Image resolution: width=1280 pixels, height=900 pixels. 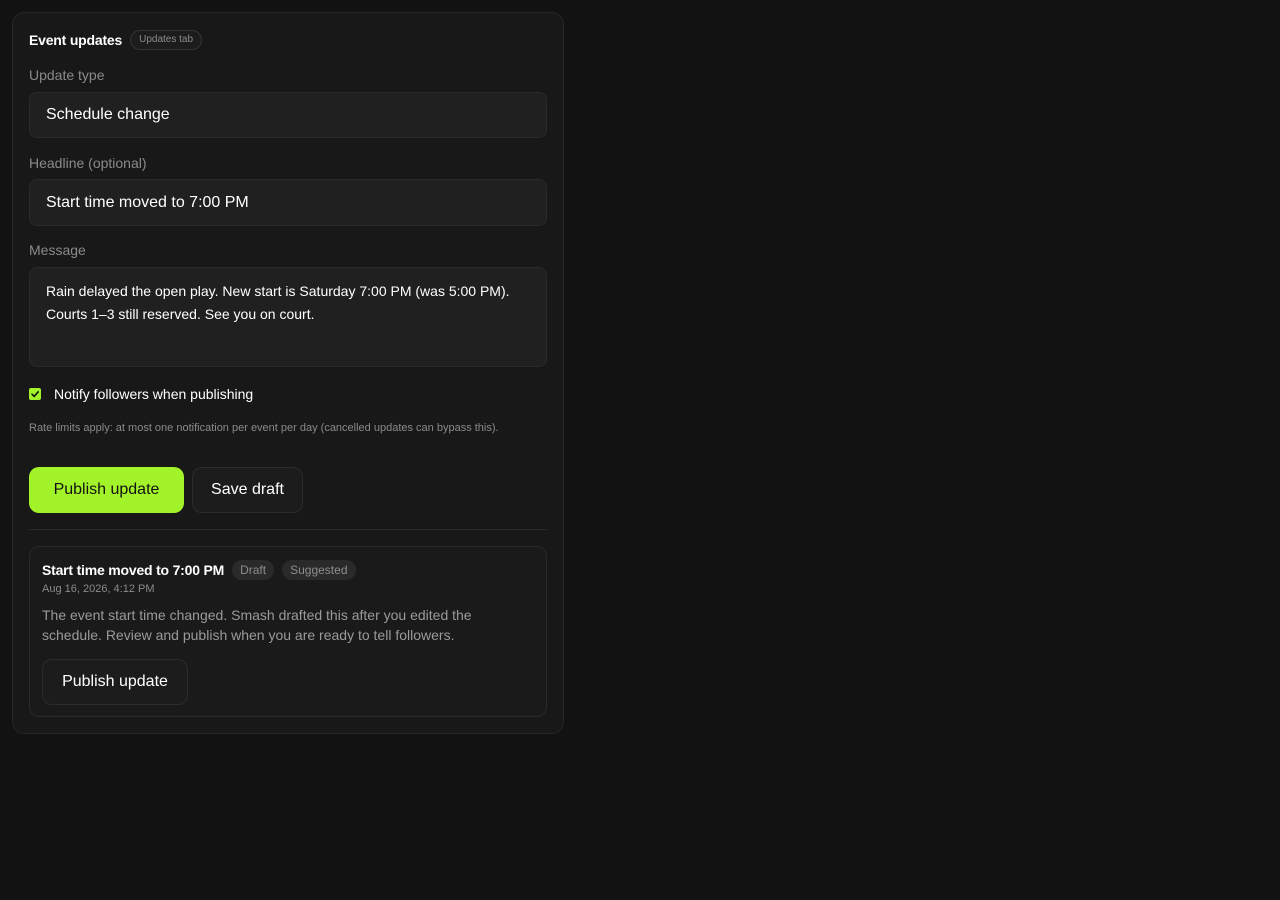 I want to click on headline-label: Headline (optional), so click(x=88, y=163).